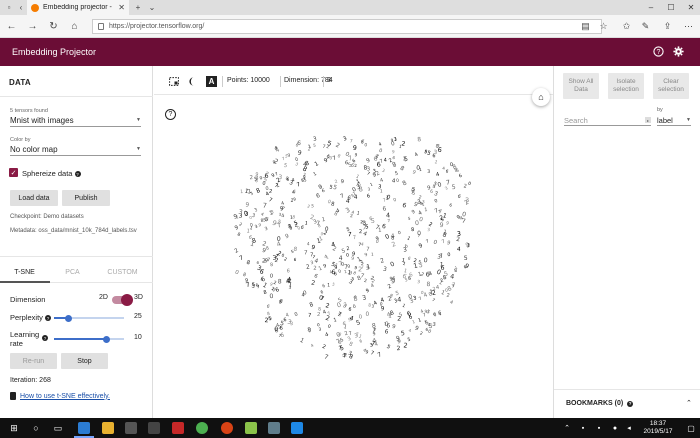  I want to click on chrome-icon, so click(202, 428).